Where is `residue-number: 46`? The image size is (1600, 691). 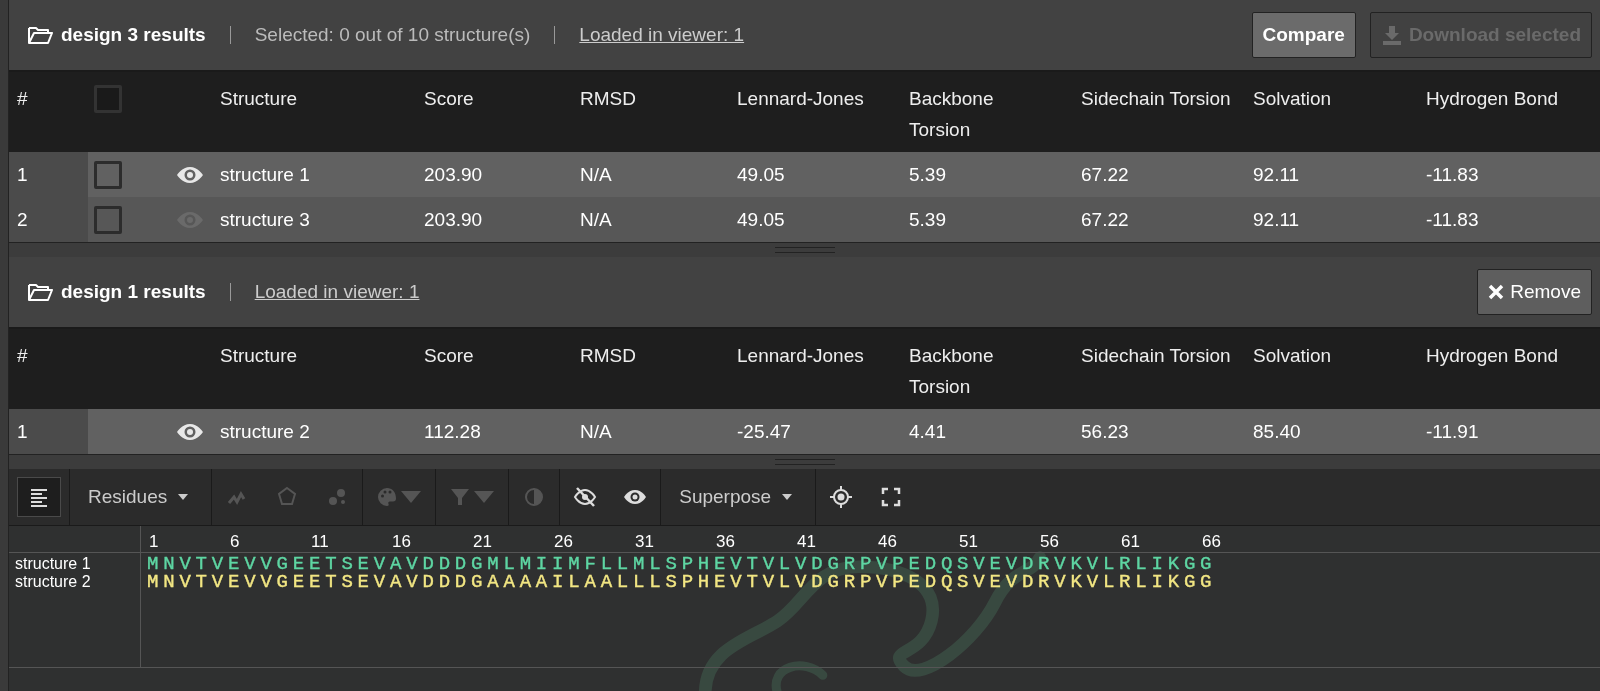
residue-number: 46 is located at coordinates (887, 541).